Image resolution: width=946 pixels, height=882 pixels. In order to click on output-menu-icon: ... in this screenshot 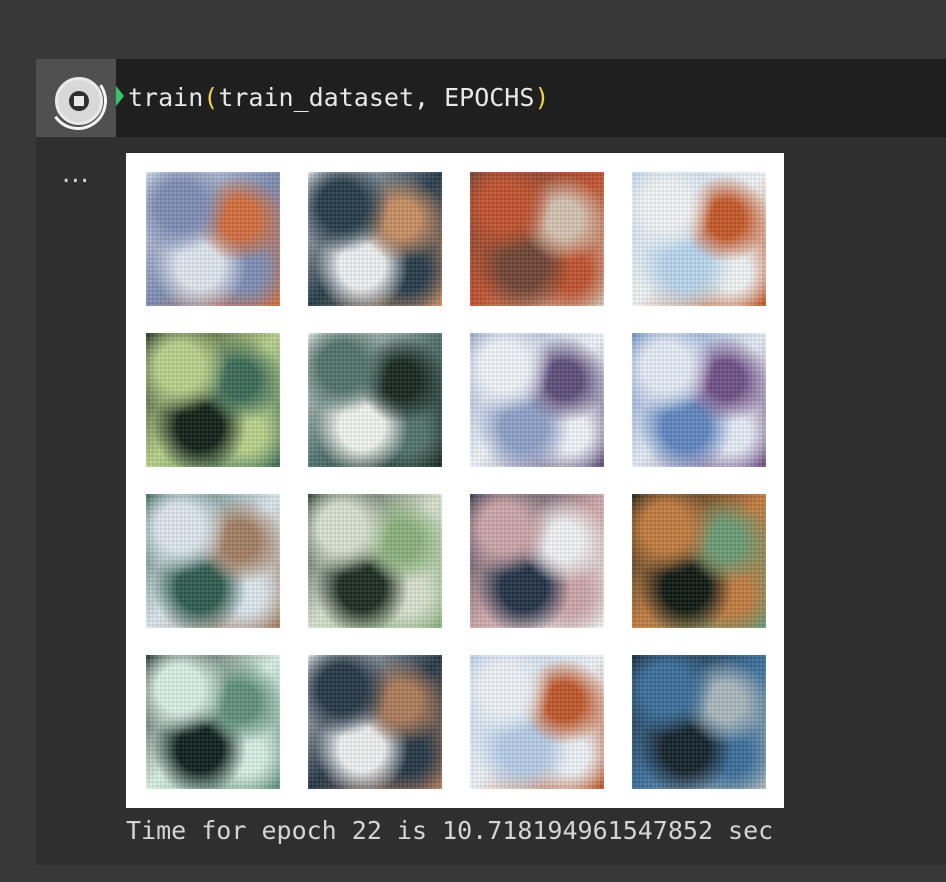, I will do `click(76, 174)`.